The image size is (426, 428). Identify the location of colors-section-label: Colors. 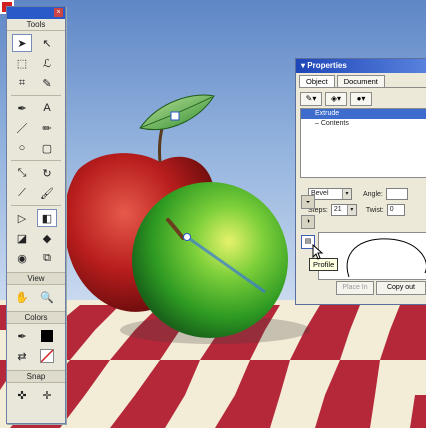
(36, 317).